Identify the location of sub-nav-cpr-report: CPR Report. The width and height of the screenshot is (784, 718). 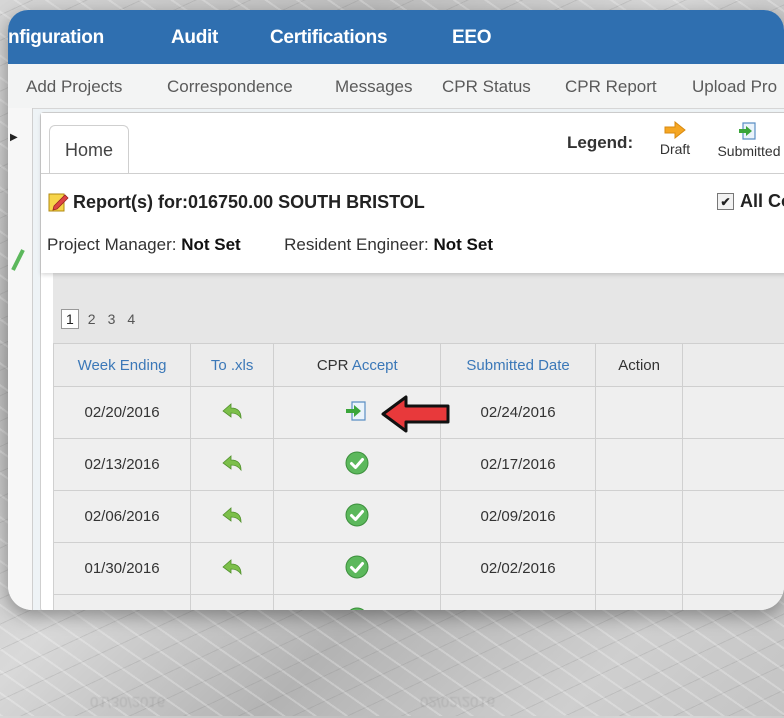
(611, 87).